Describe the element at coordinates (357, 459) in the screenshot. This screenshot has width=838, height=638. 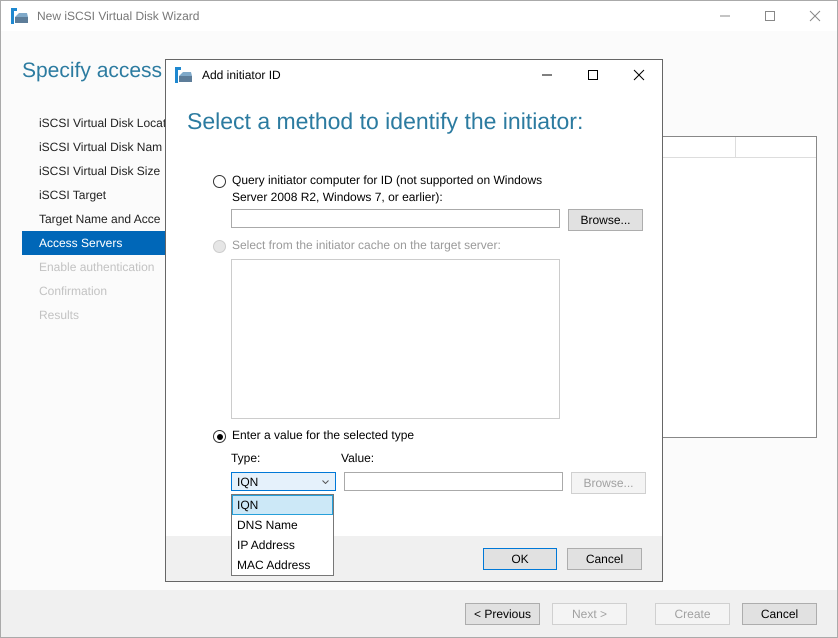
I see `value-label: Value:` at that location.